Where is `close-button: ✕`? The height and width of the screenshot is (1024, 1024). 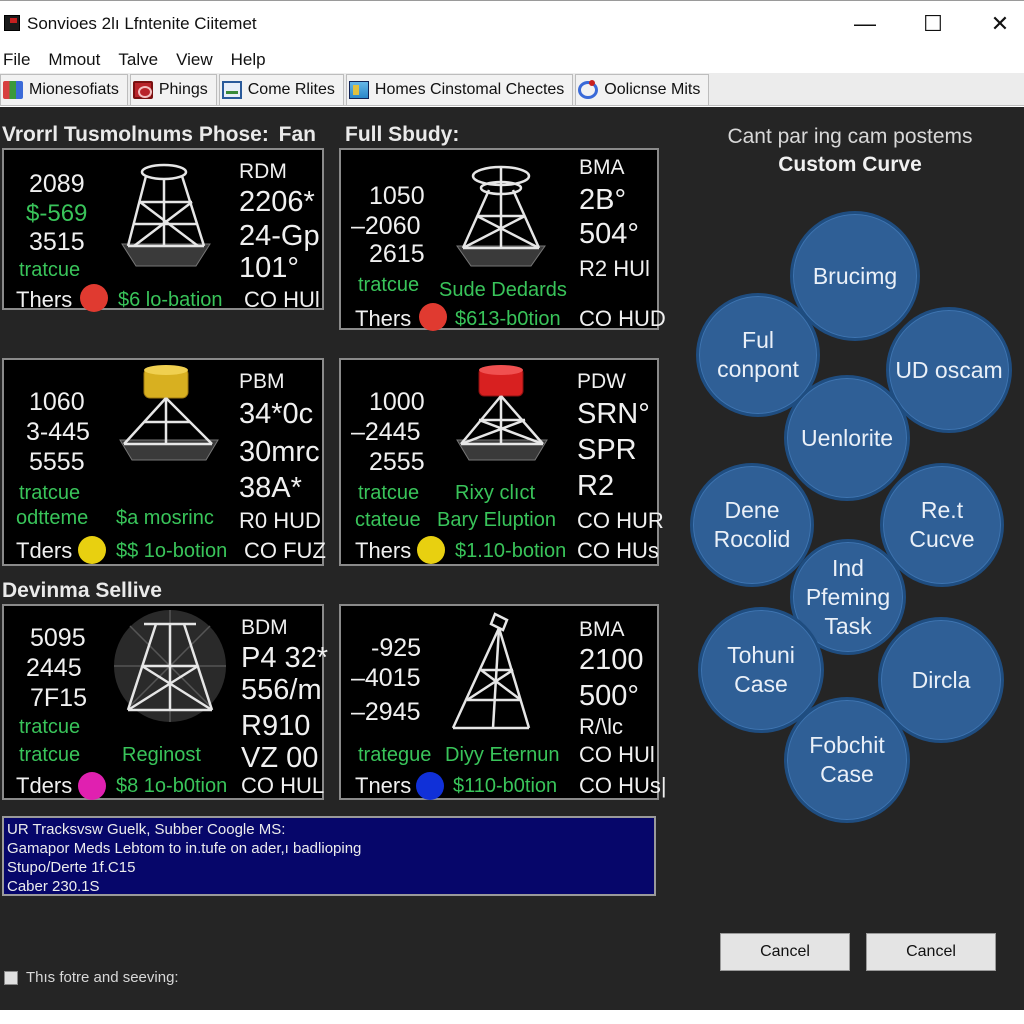
close-button: ✕ is located at coordinates (1000, 24).